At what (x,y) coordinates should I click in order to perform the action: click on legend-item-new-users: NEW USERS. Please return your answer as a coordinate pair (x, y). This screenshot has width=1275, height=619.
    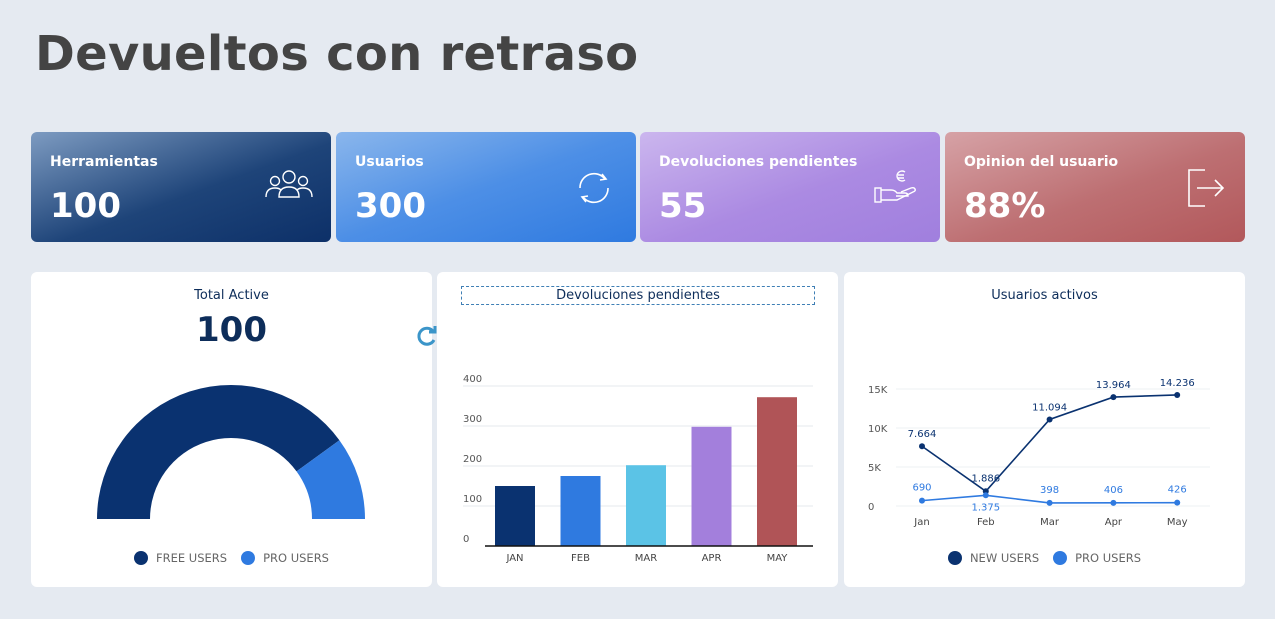
    Looking at the image, I should click on (993, 558).